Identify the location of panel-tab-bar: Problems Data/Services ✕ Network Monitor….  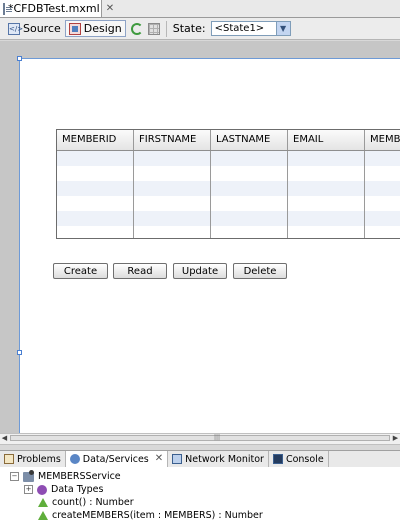
(200, 459).